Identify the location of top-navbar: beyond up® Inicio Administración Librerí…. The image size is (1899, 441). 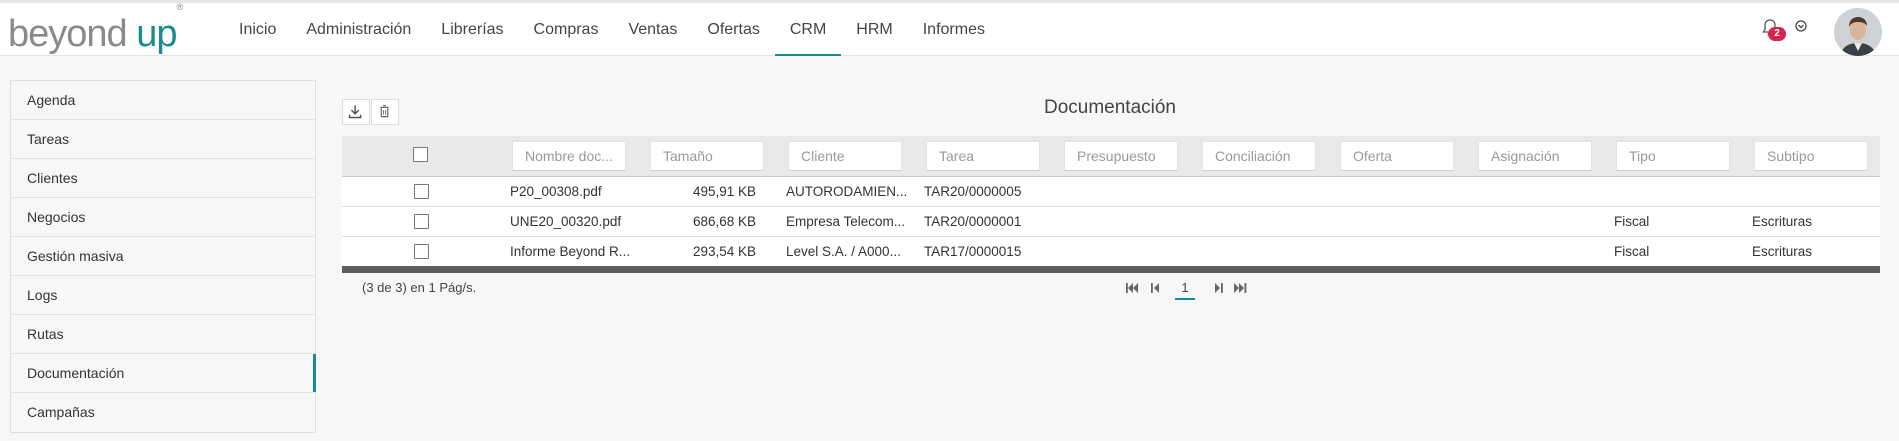
(949, 28).